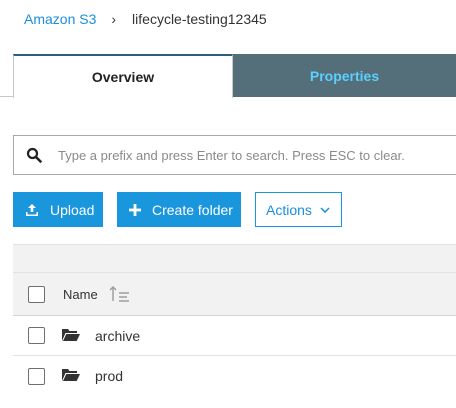  What do you see at coordinates (135, 209) in the screenshot?
I see `plus-icon` at bounding box center [135, 209].